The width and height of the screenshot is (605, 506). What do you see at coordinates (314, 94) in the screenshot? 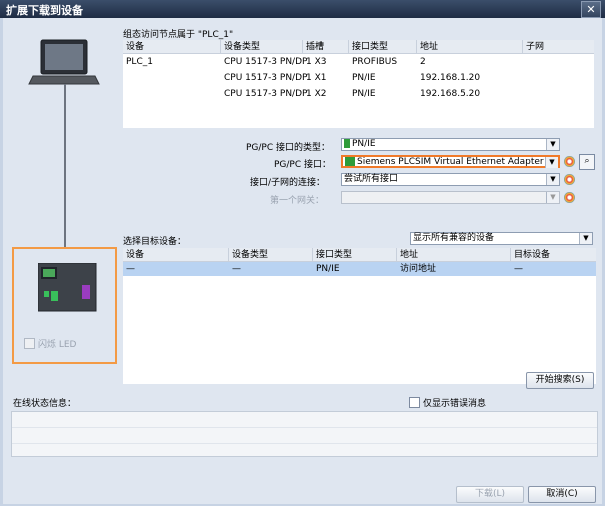
I see `table-row-cell: 1 X2` at bounding box center [314, 94].